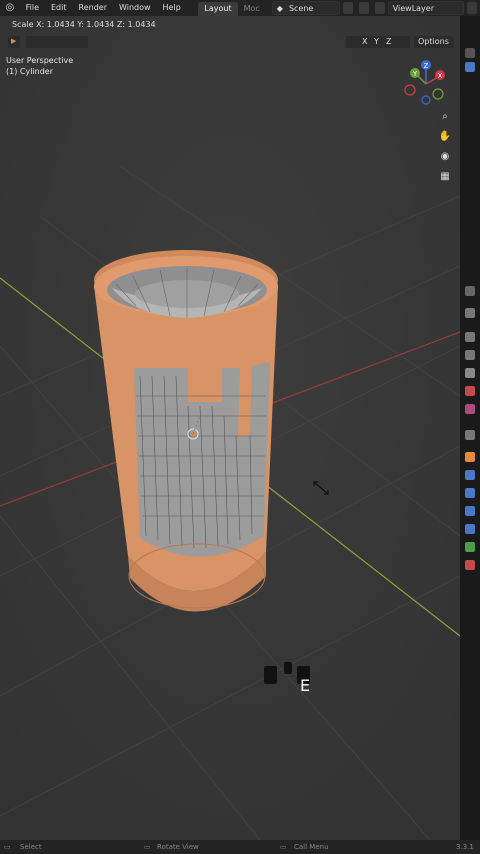 The width and height of the screenshot is (480, 854). What do you see at coordinates (470, 355) in the screenshot?
I see `output-properties-icon` at bounding box center [470, 355].